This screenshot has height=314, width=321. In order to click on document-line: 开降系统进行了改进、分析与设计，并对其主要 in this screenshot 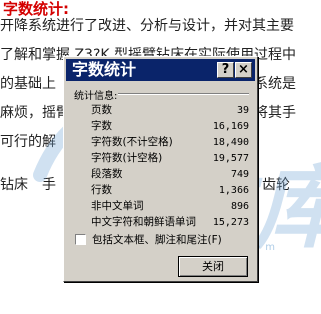, I will do `click(147, 26)`.